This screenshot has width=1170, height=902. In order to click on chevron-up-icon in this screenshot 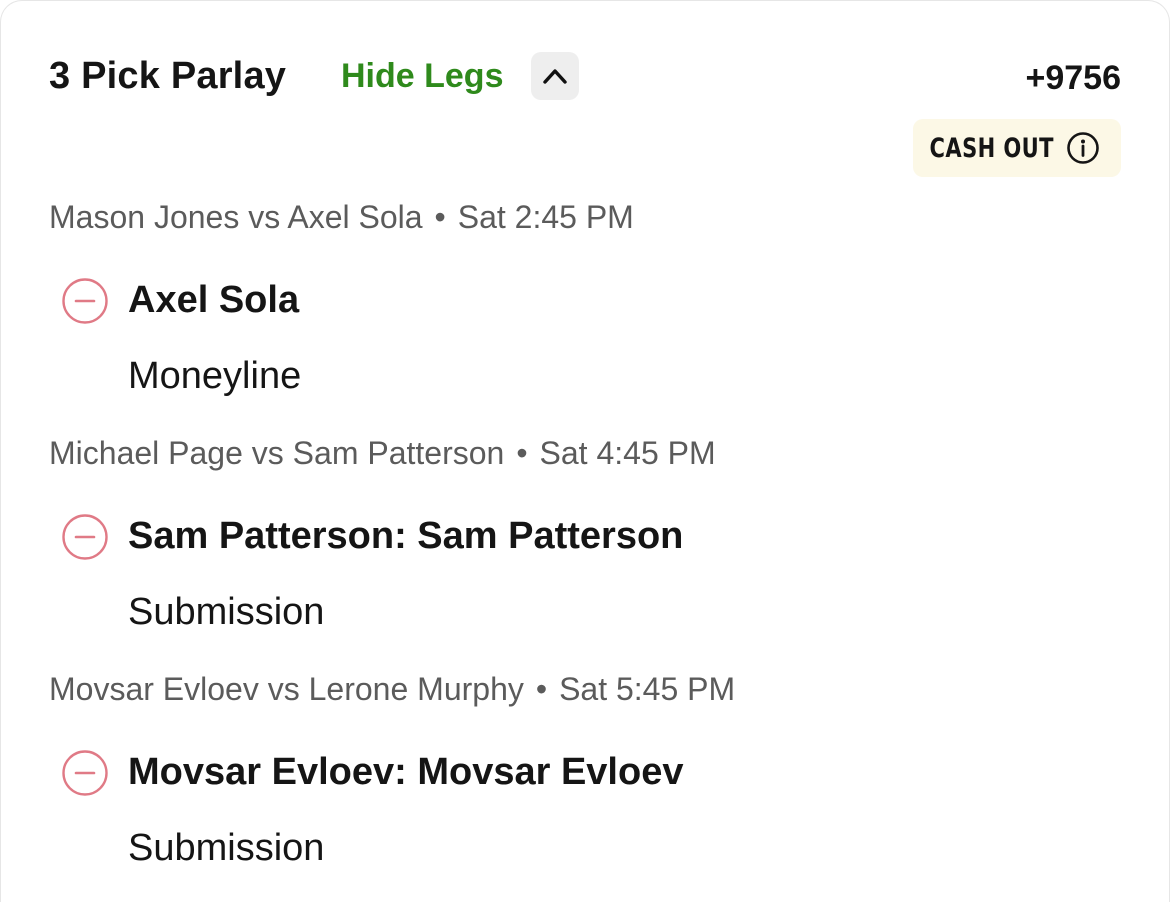, I will do `click(555, 76)`.